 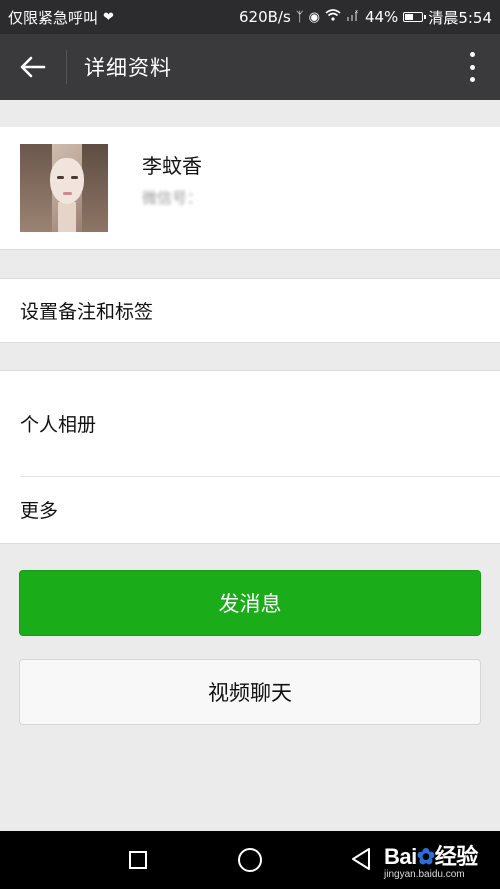 I want to click on baidu-jingyan-watermark: Bai✿经验 jingyan.baidu.com, so click(x=431, y=859).